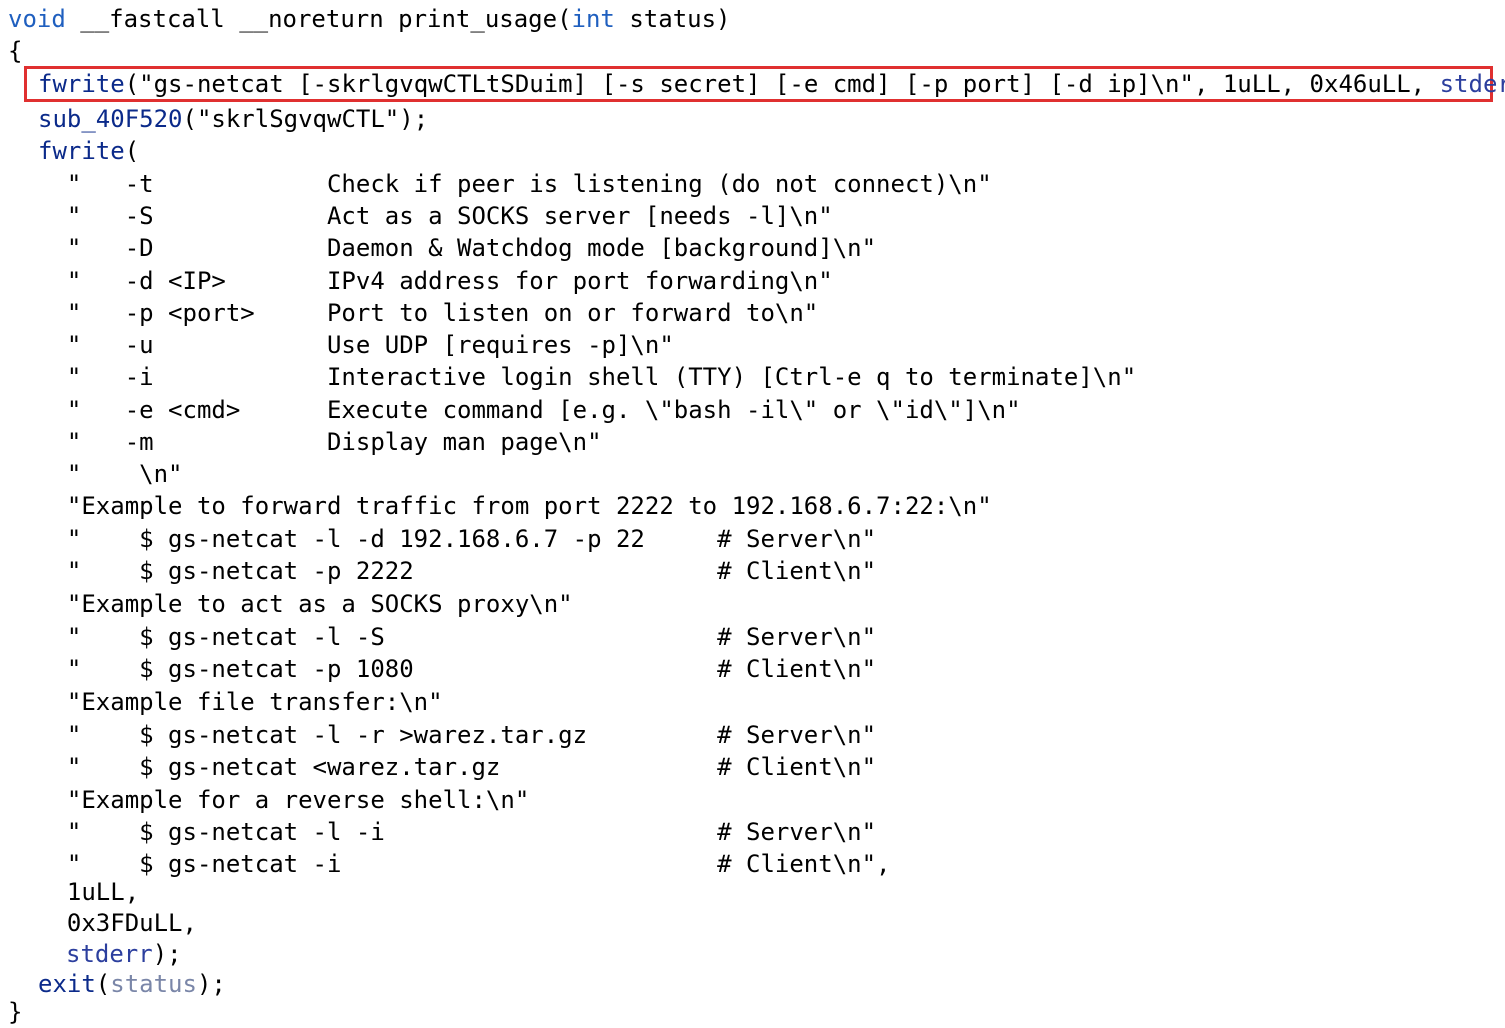 This screenshot has height=1028, width=1505. What do you see at coordinates (67, 984) in the screenshot?
I see `exit-function: exit` at bounding box center [67, 984].